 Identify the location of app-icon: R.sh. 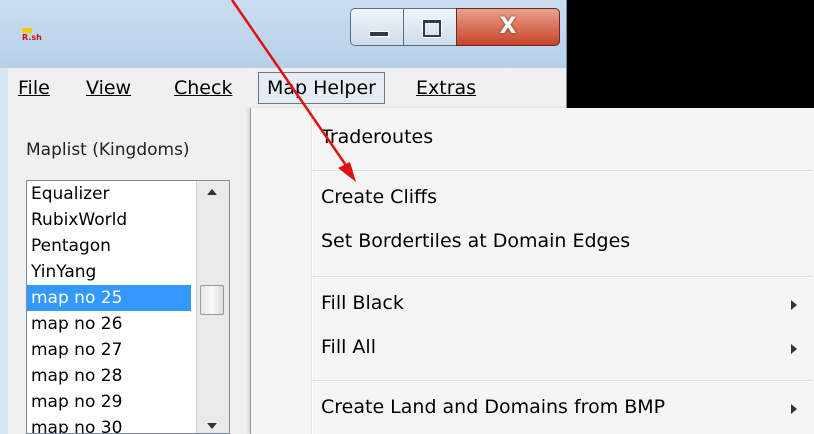
(32, 35).